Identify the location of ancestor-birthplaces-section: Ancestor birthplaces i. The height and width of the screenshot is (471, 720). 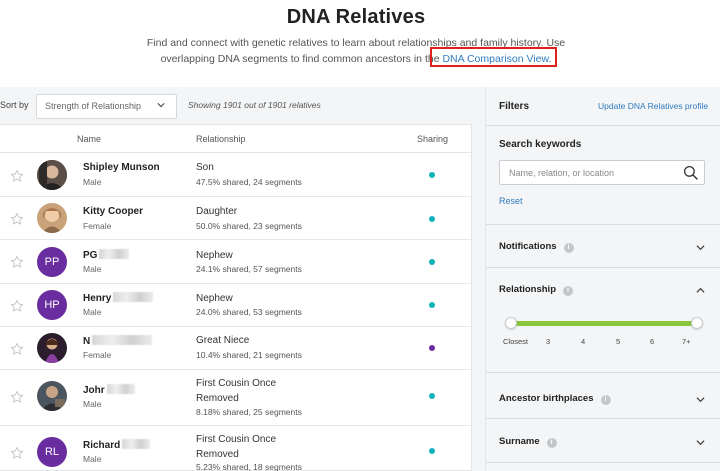
(555, 399).